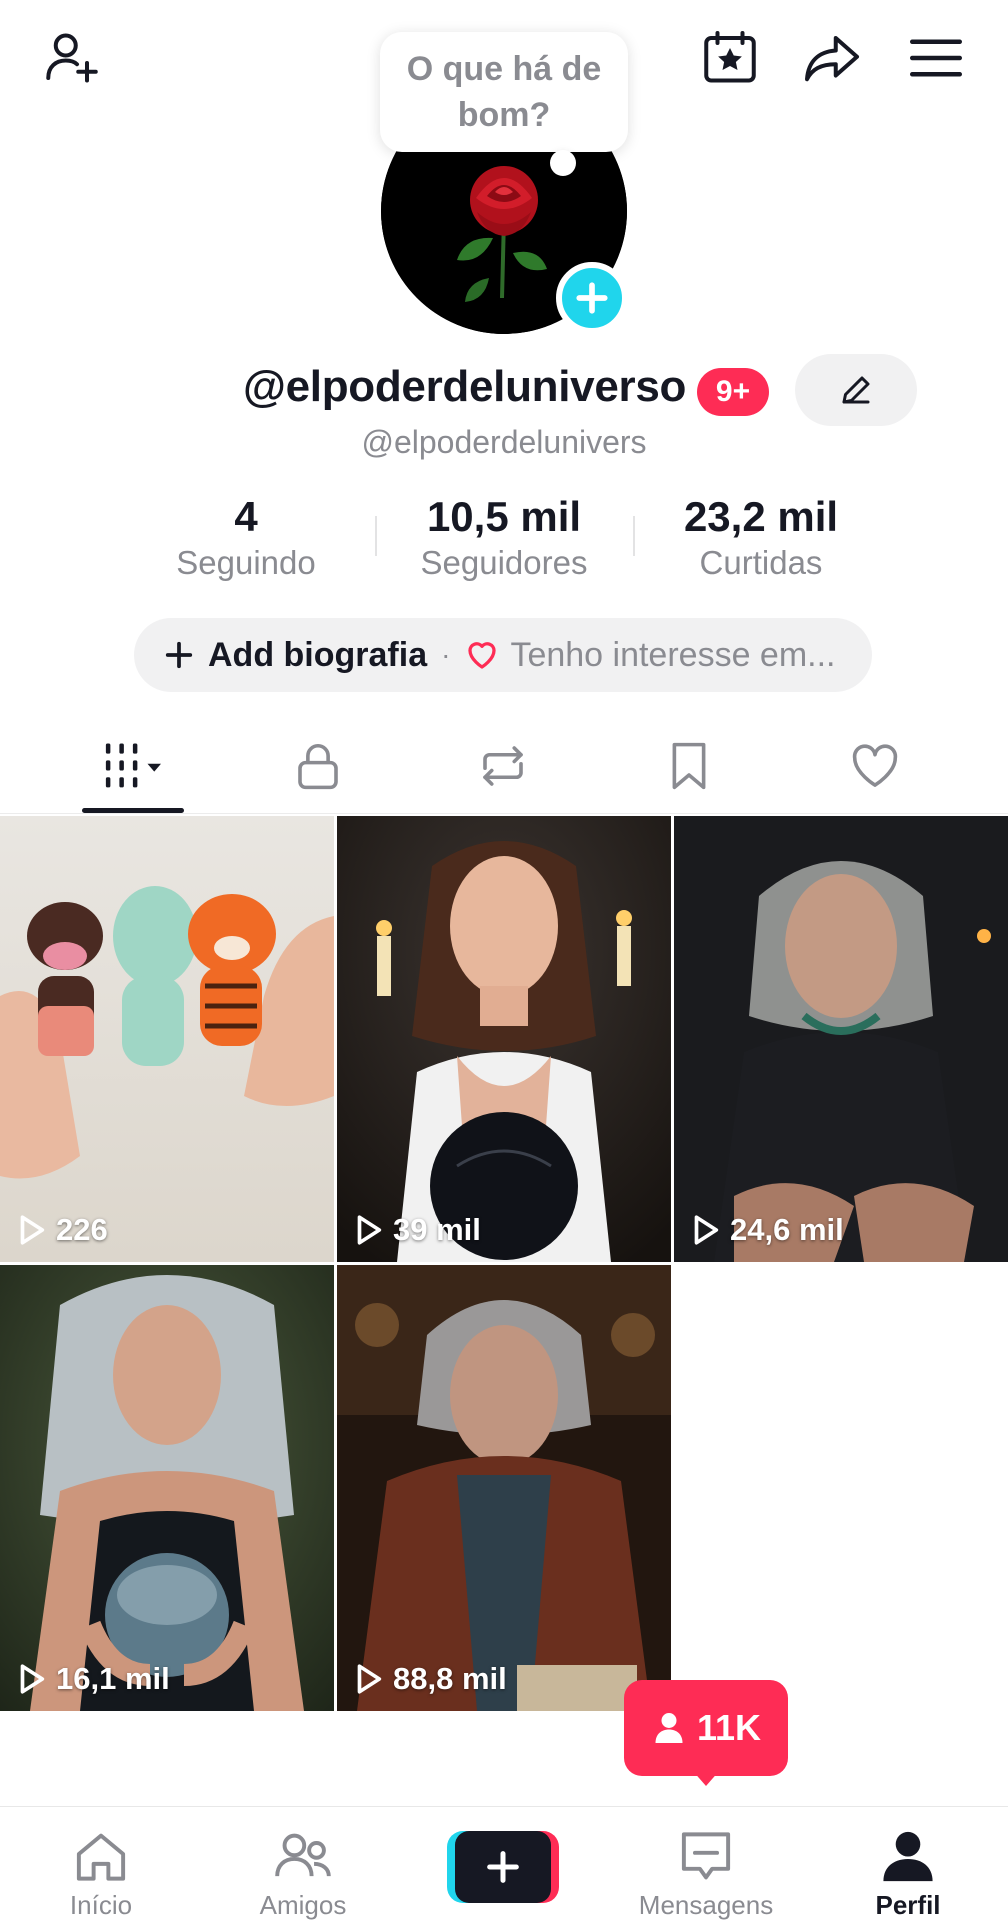 This screenshot has width=1008, height=1920. Describe the element at coordinates (729, 1727) in the screenshot. I see `follower-popup-count: 11K` at that location.